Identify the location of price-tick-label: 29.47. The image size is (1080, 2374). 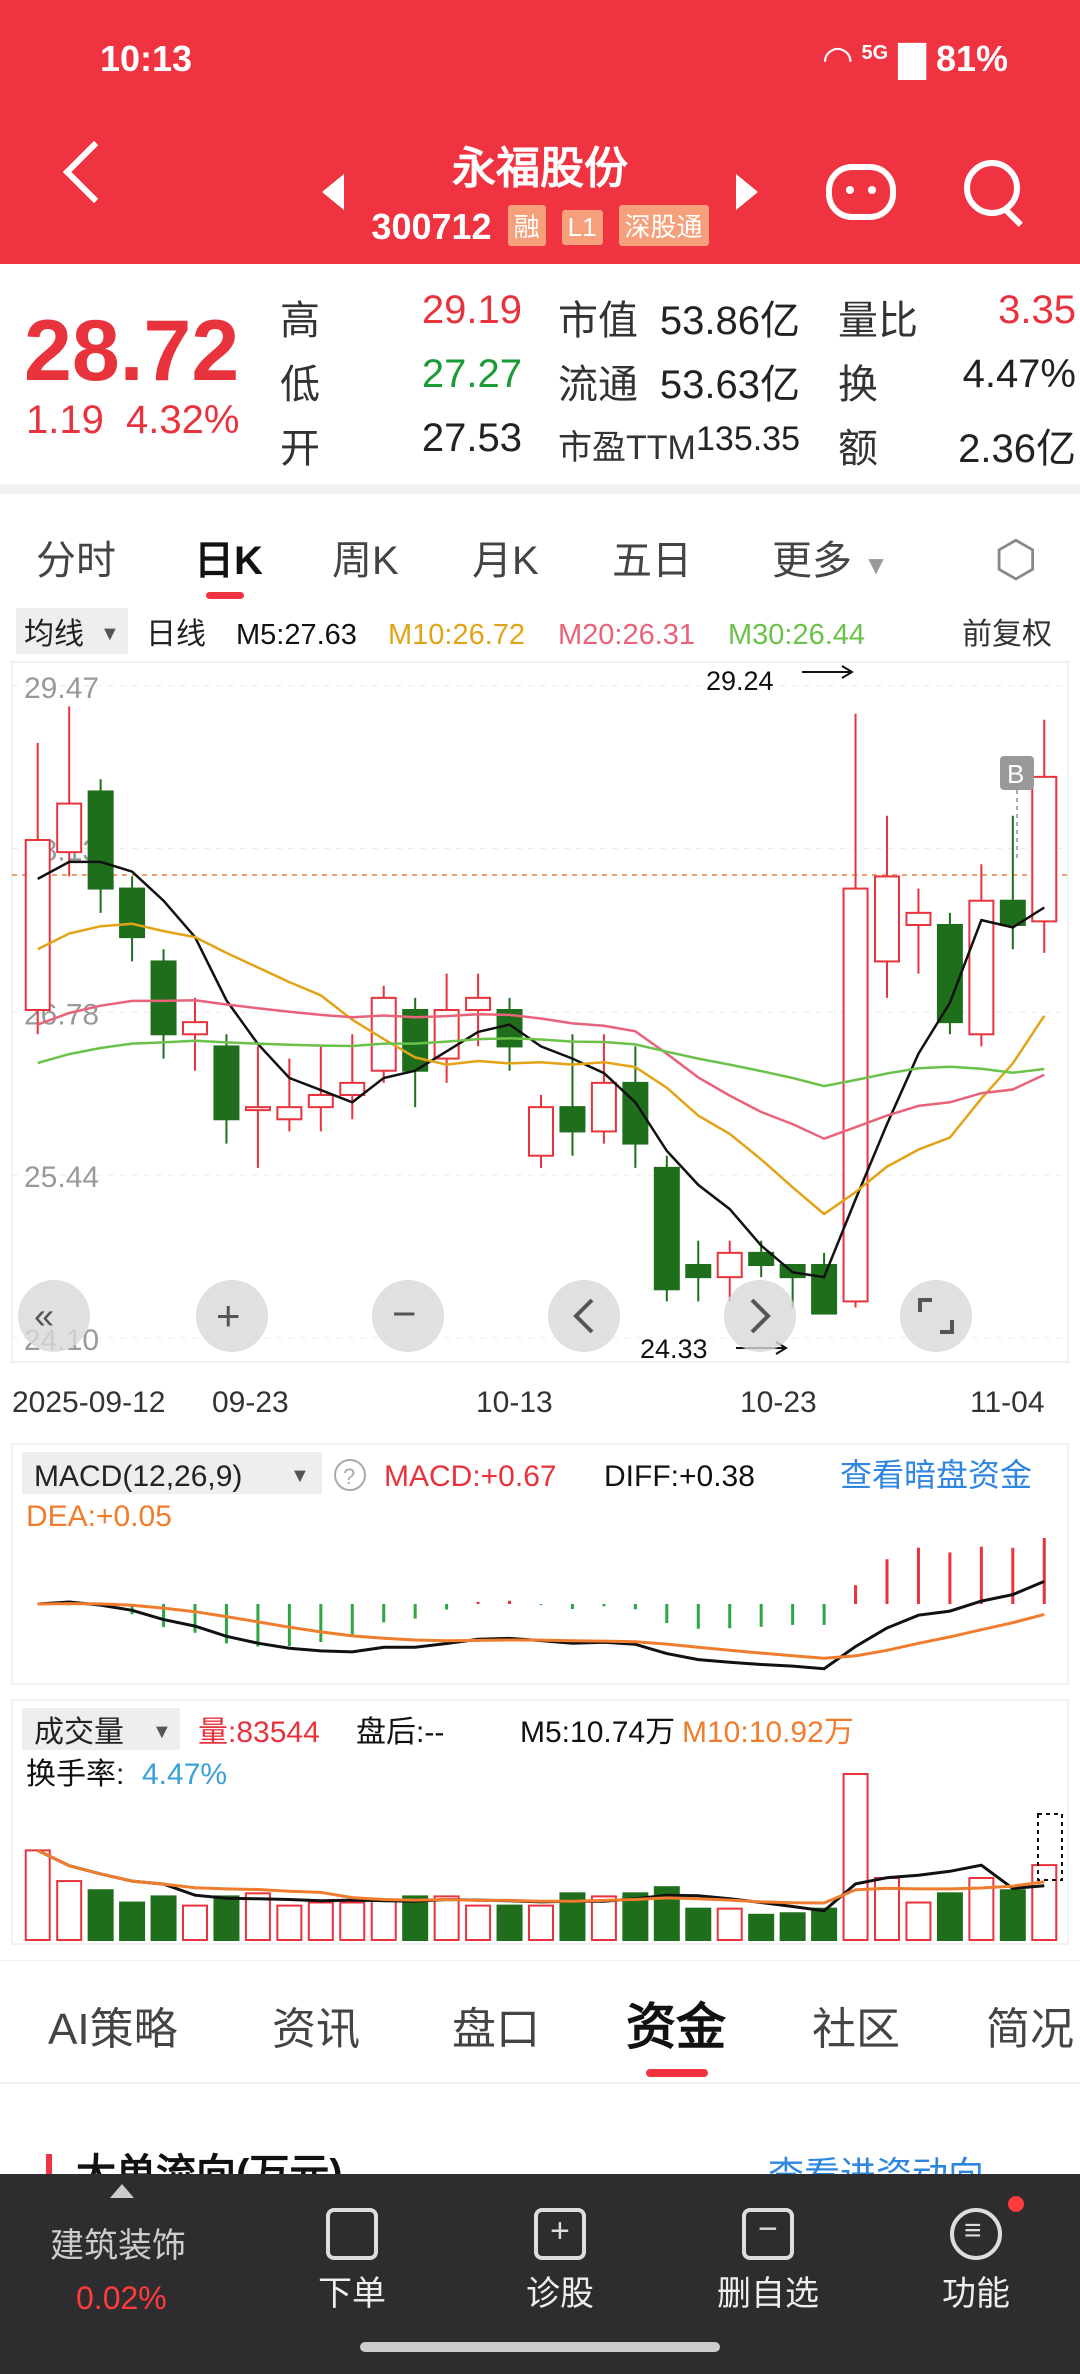
(61, 688).